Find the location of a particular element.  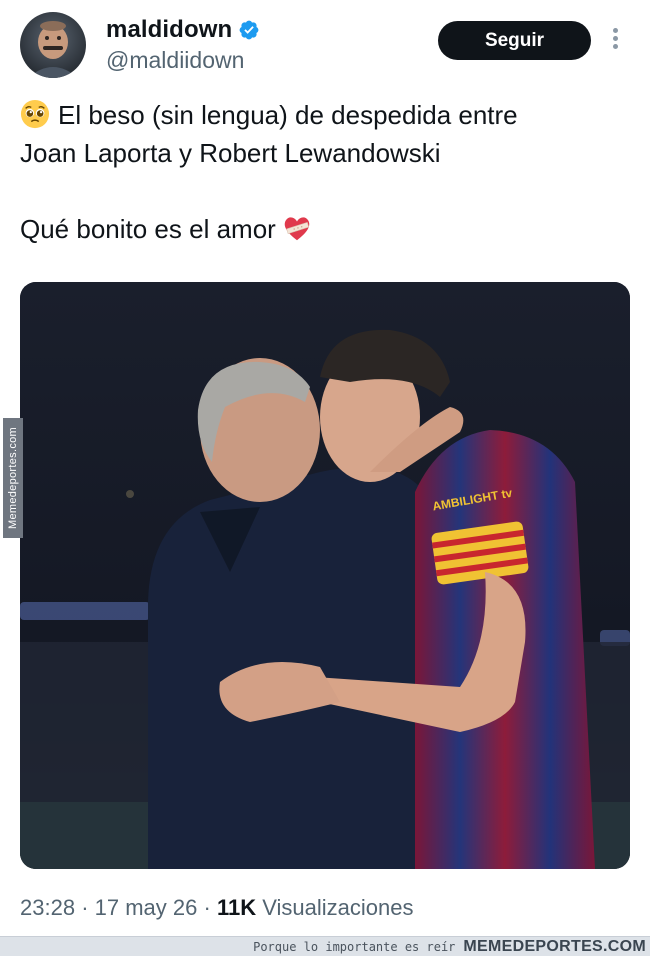

tweet-line-2: Joan Laporta y Robert Lewandowski is located at coordinates (230, 153).